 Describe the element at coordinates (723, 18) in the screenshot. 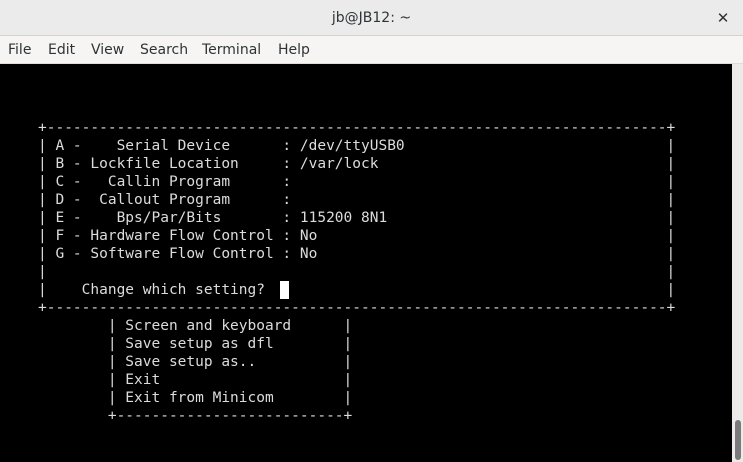

I see `close-icon: ✕` at that location.